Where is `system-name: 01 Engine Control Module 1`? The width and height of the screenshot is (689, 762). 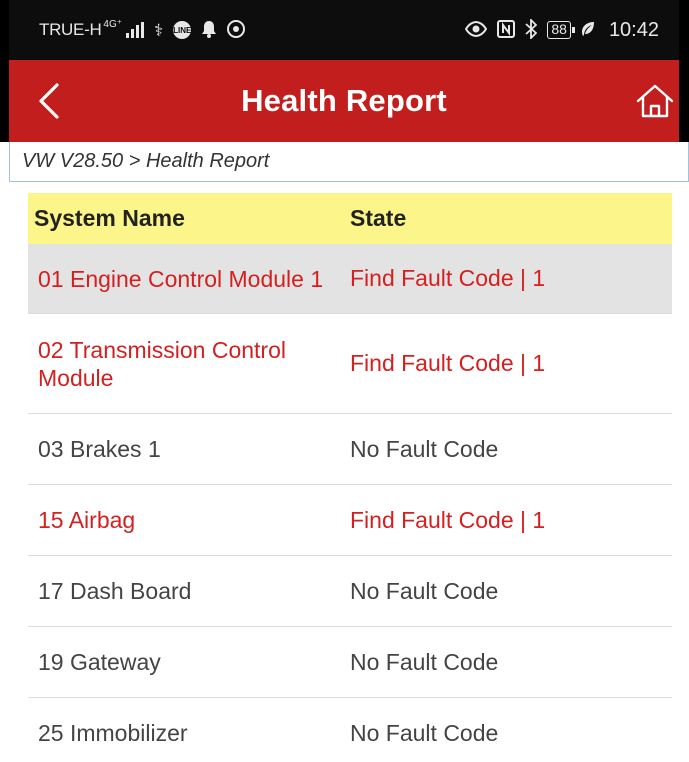
system-name: 01 Engine Control Module 1 is located at coordinates (181, 278).